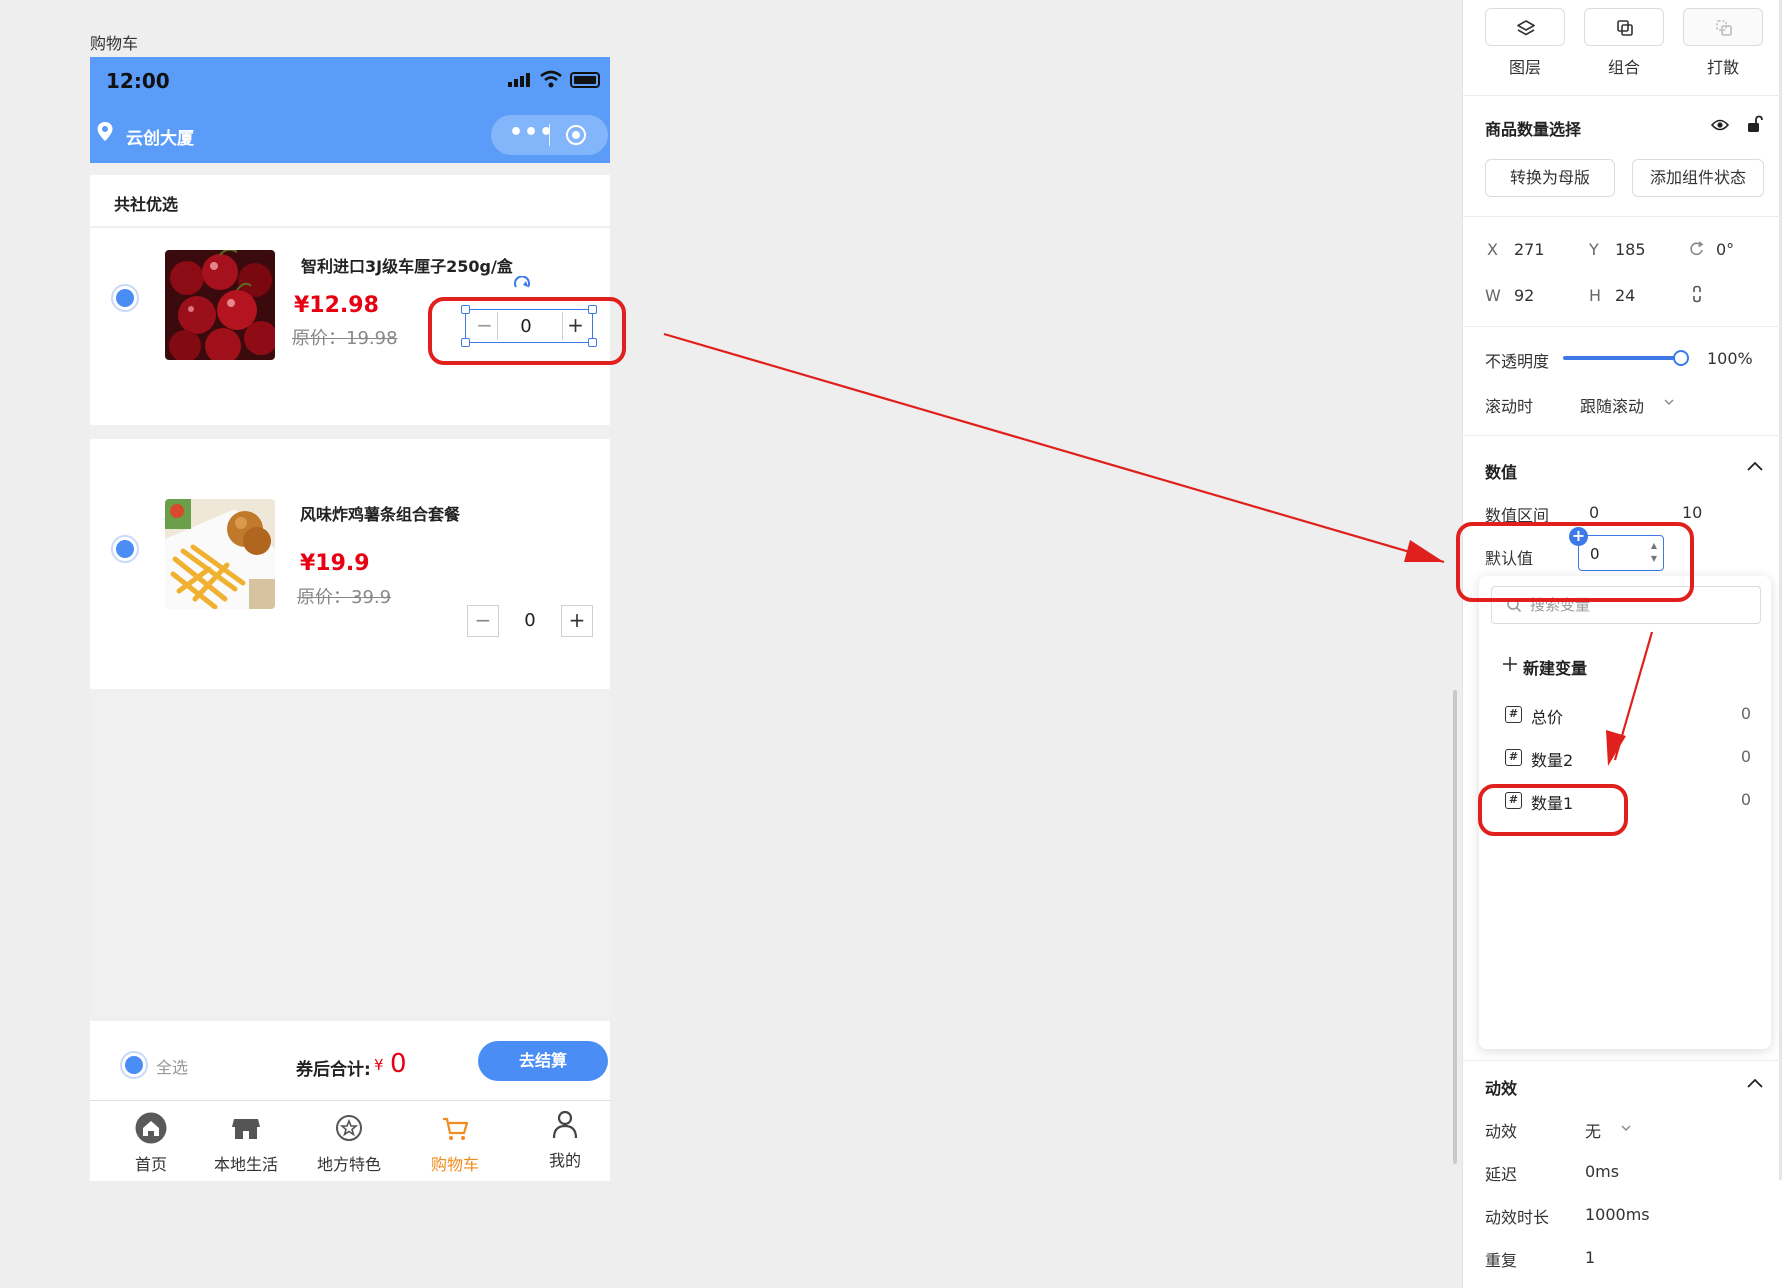 This screenshot has width=1782, height=1288. I want to click on annotation-arrow, so click(1054, 448).